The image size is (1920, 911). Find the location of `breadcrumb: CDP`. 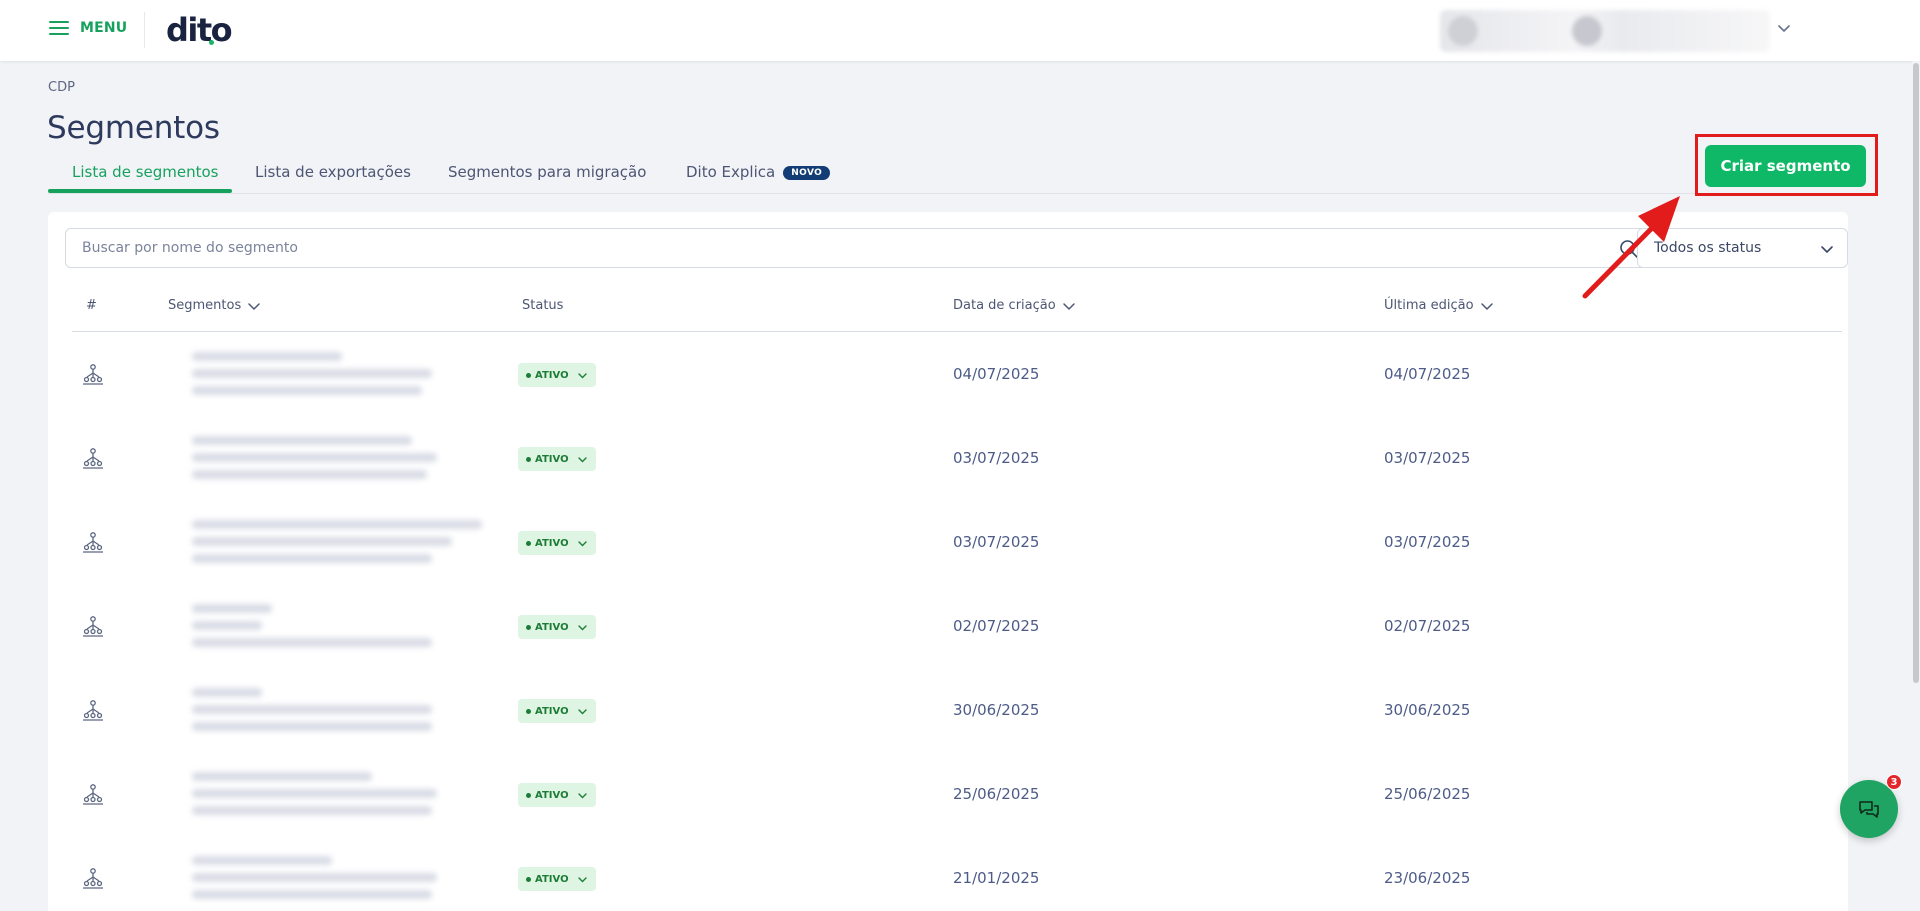

breadcrumb: CDP is located at coordinates (61, 87).